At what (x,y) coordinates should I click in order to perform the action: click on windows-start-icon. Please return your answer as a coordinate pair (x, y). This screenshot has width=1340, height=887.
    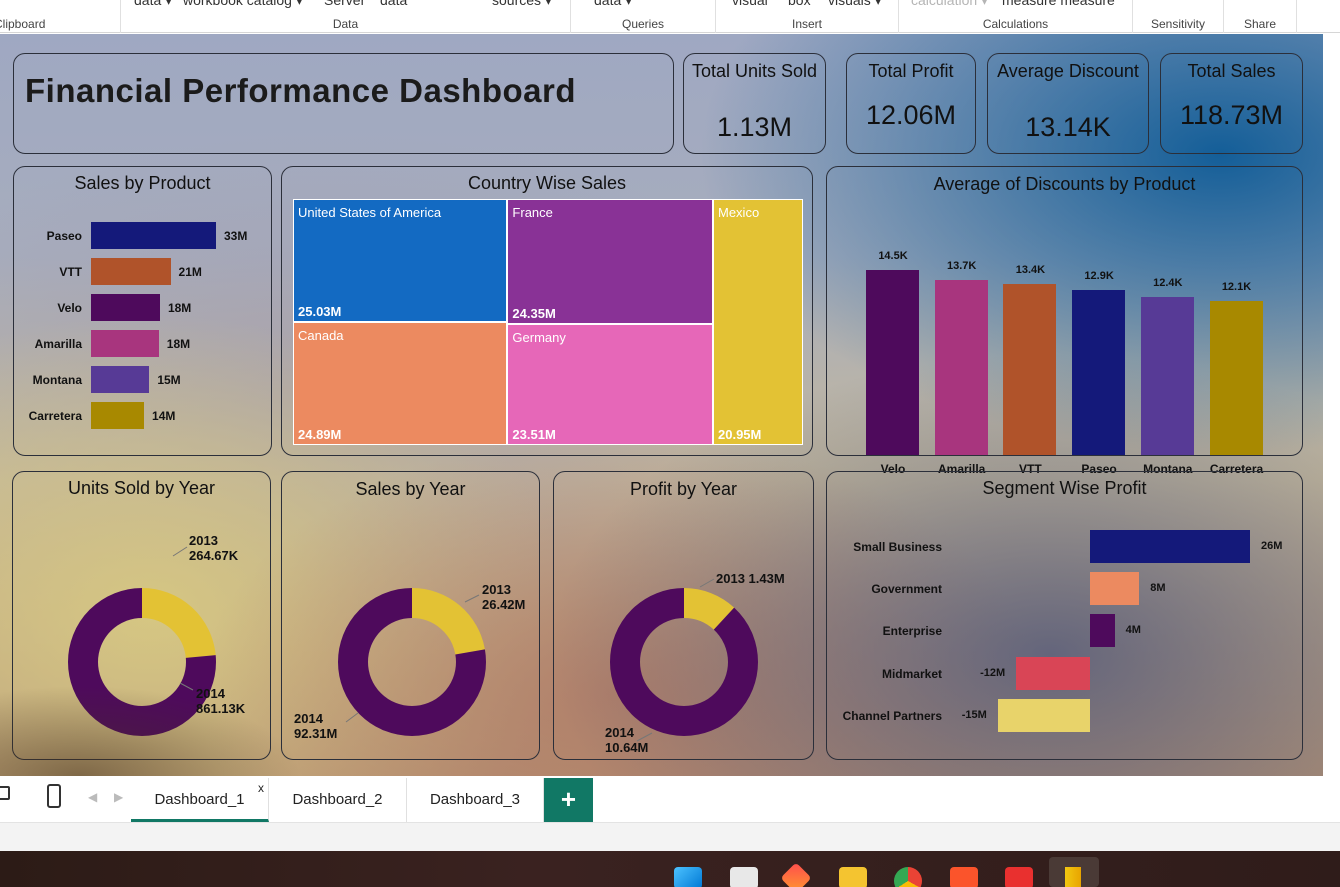
    Looking at the image, I should click on (688, 877).